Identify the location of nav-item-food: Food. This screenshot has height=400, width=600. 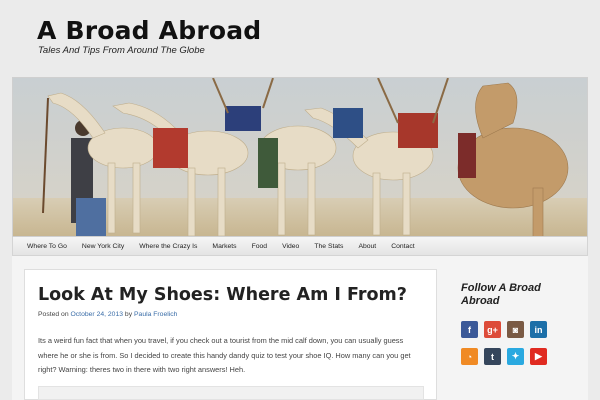
(260, 246).